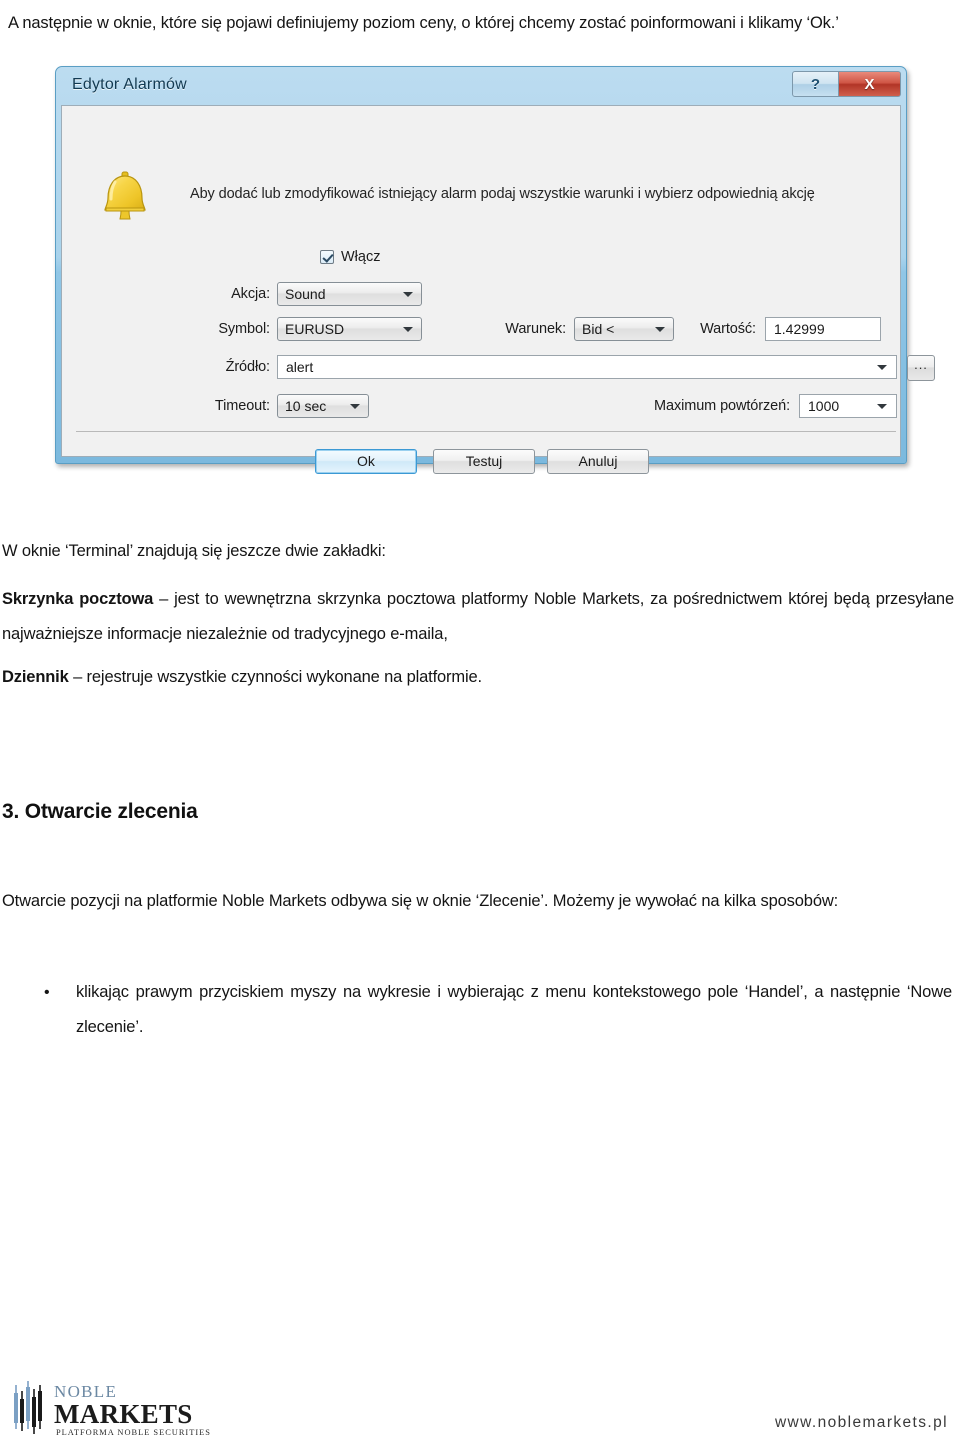 The width and height of the screenshot is (960, 1442). What do you see at coordinates (481, 88) in the screenshot?
I see `dialog-titlebar: Edytor Alarmów ? X` at bounding box center [481, 88].